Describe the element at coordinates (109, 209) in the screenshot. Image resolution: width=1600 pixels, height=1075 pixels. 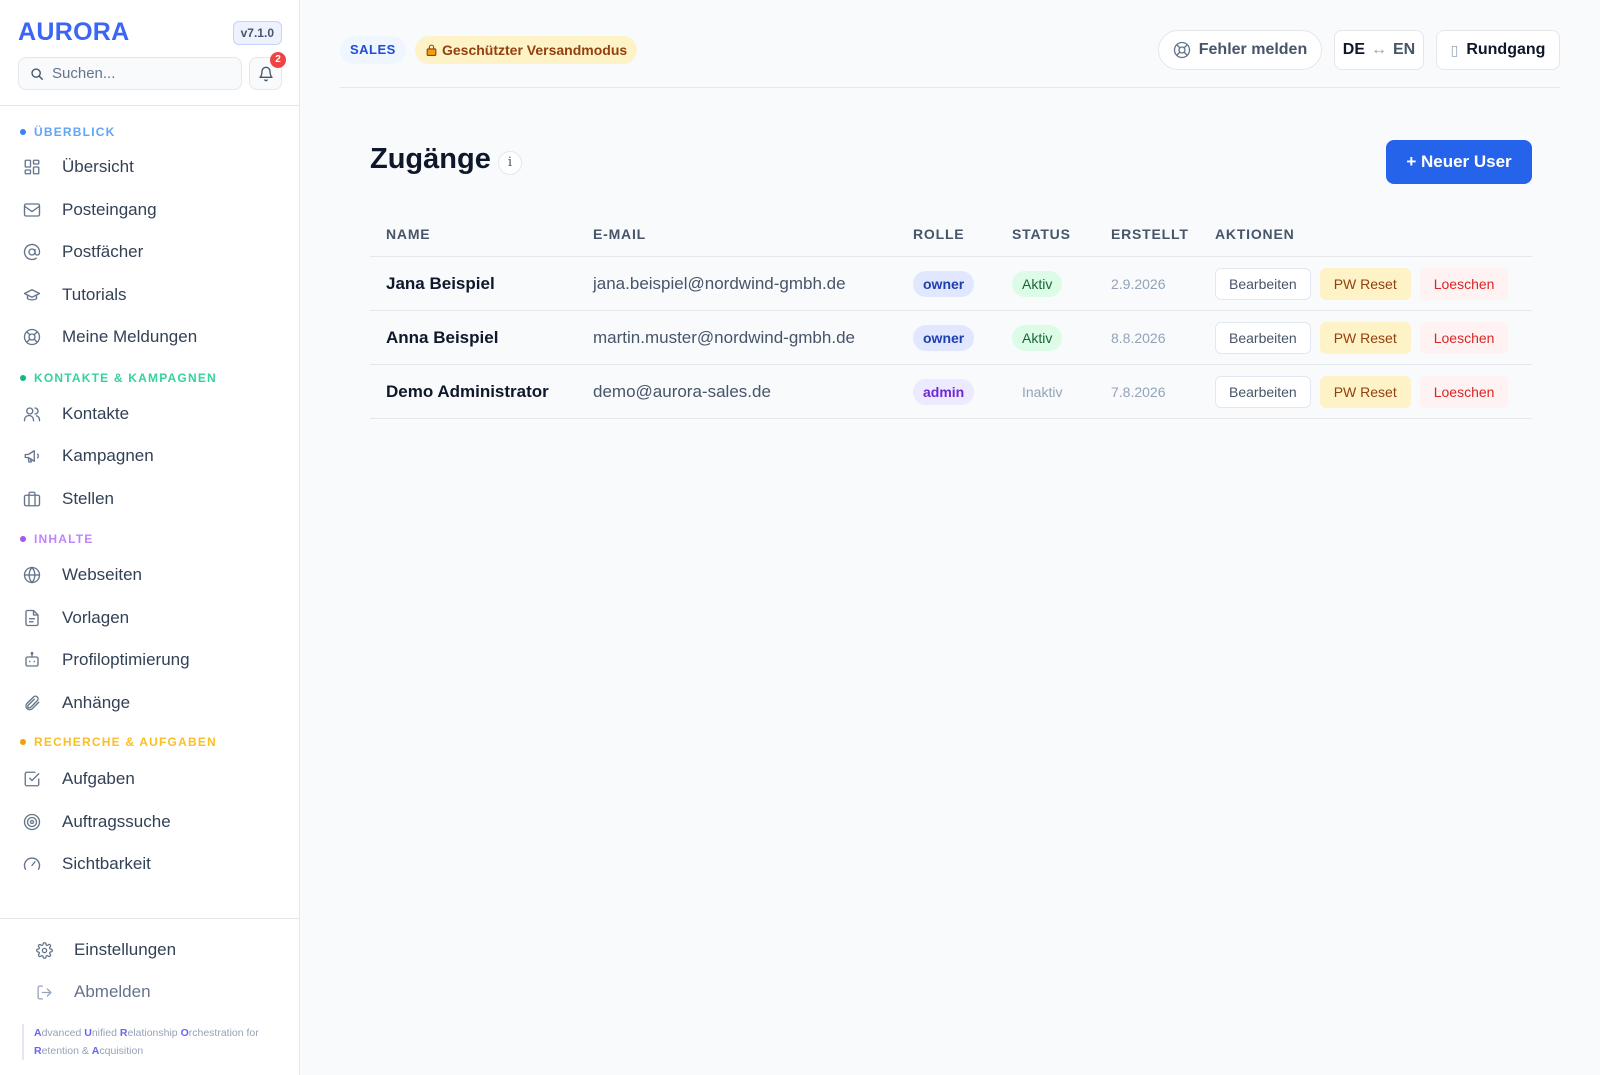
I see `sidebar-item-label: Posteingang` at that location.